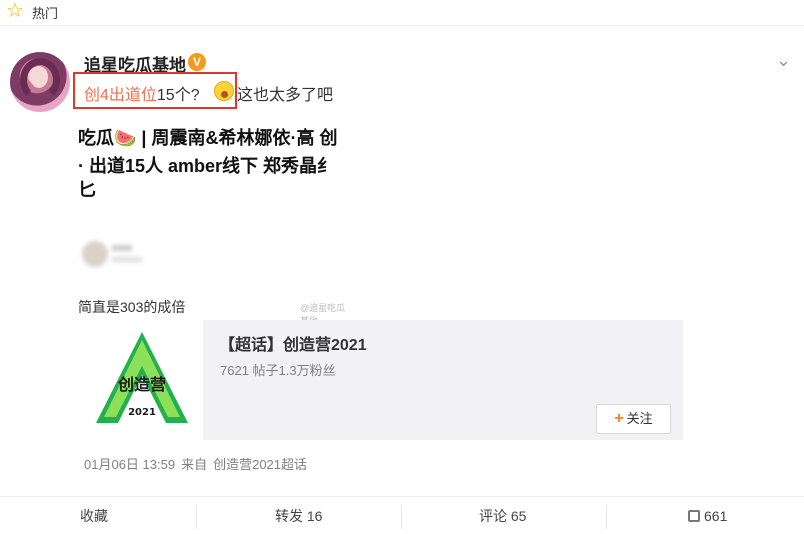 This screenshot has width=804, height=534. What do you see at coordinates (260, 464) in the screenshot?
I see `post-source: 创造营2021超话` at bounding box center [260, 464].